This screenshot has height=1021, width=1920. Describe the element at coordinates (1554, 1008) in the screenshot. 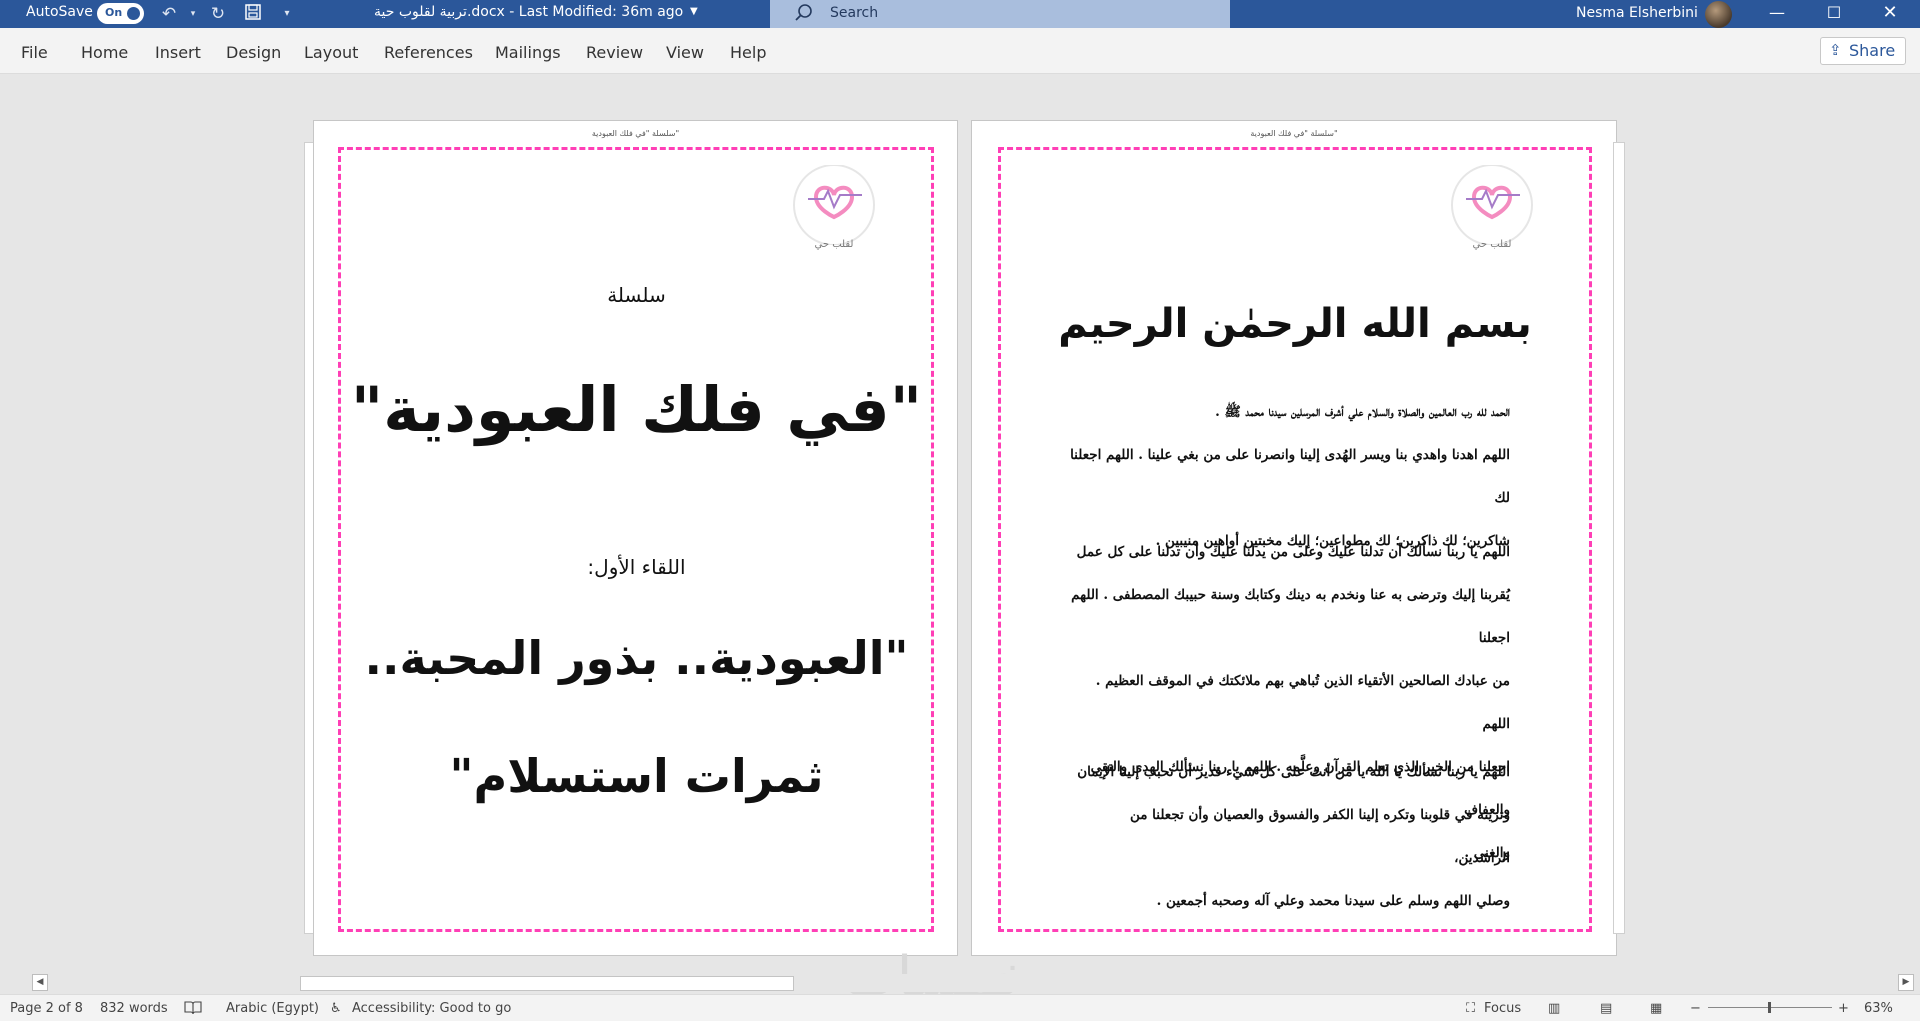

I see `read-mode-icon: ▥` at that location.